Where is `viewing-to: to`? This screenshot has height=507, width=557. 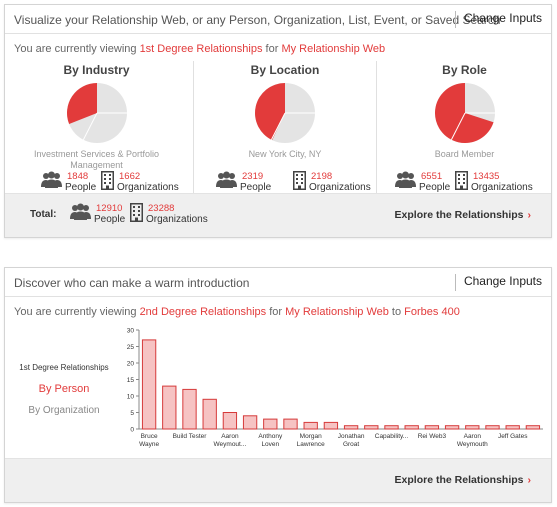
viewing-to: to is located at coordinates (396, 312).